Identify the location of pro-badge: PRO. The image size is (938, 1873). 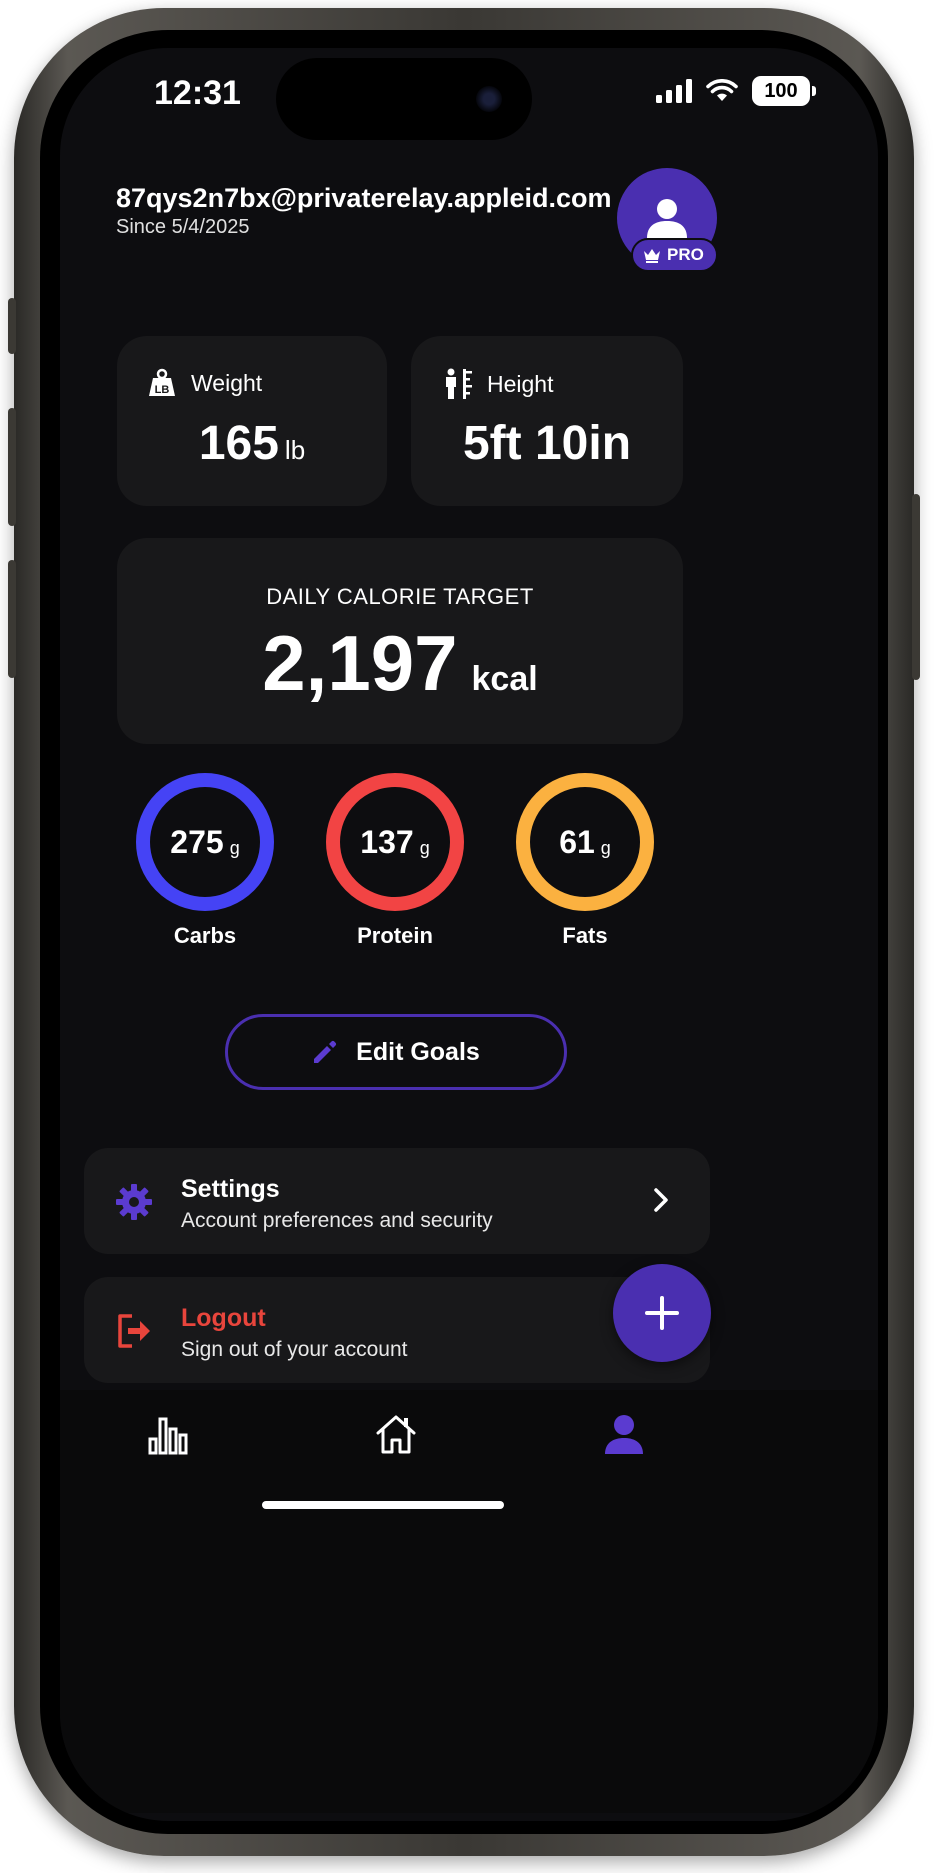
(674, 255).